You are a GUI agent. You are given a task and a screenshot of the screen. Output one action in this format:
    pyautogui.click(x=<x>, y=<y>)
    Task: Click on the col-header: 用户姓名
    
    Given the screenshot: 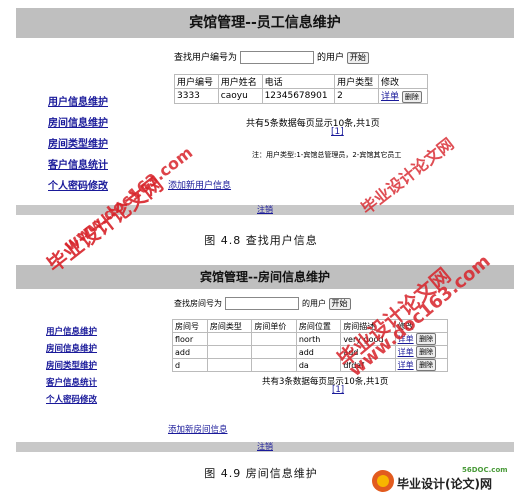 What is the action you would take?
    pyautogui.click(x=240, y=81)
    